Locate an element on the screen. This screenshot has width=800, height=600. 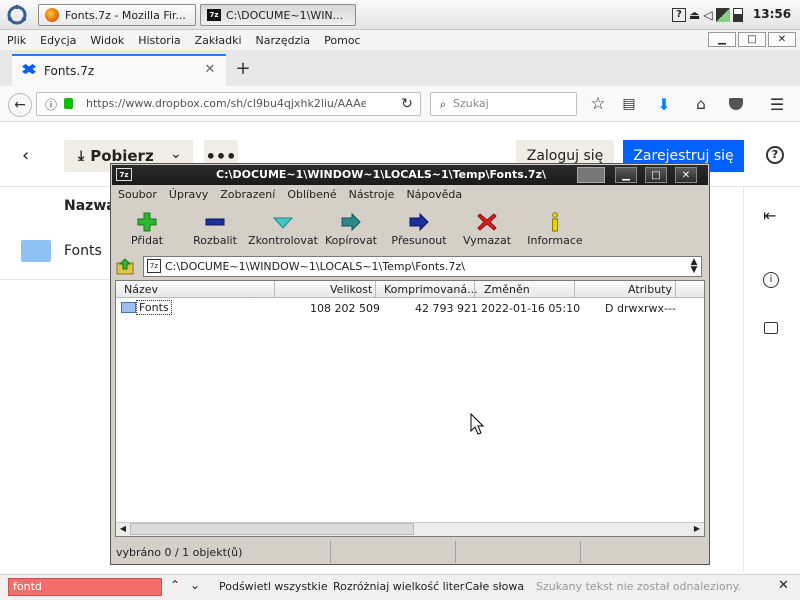
network-icon is located at coordinates (722, 15).